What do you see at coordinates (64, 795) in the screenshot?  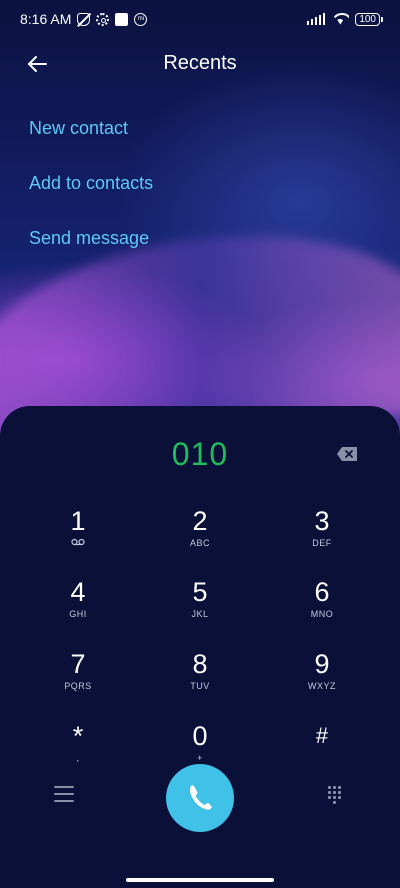 I see `menu-button` at bounding box center [64, 795].